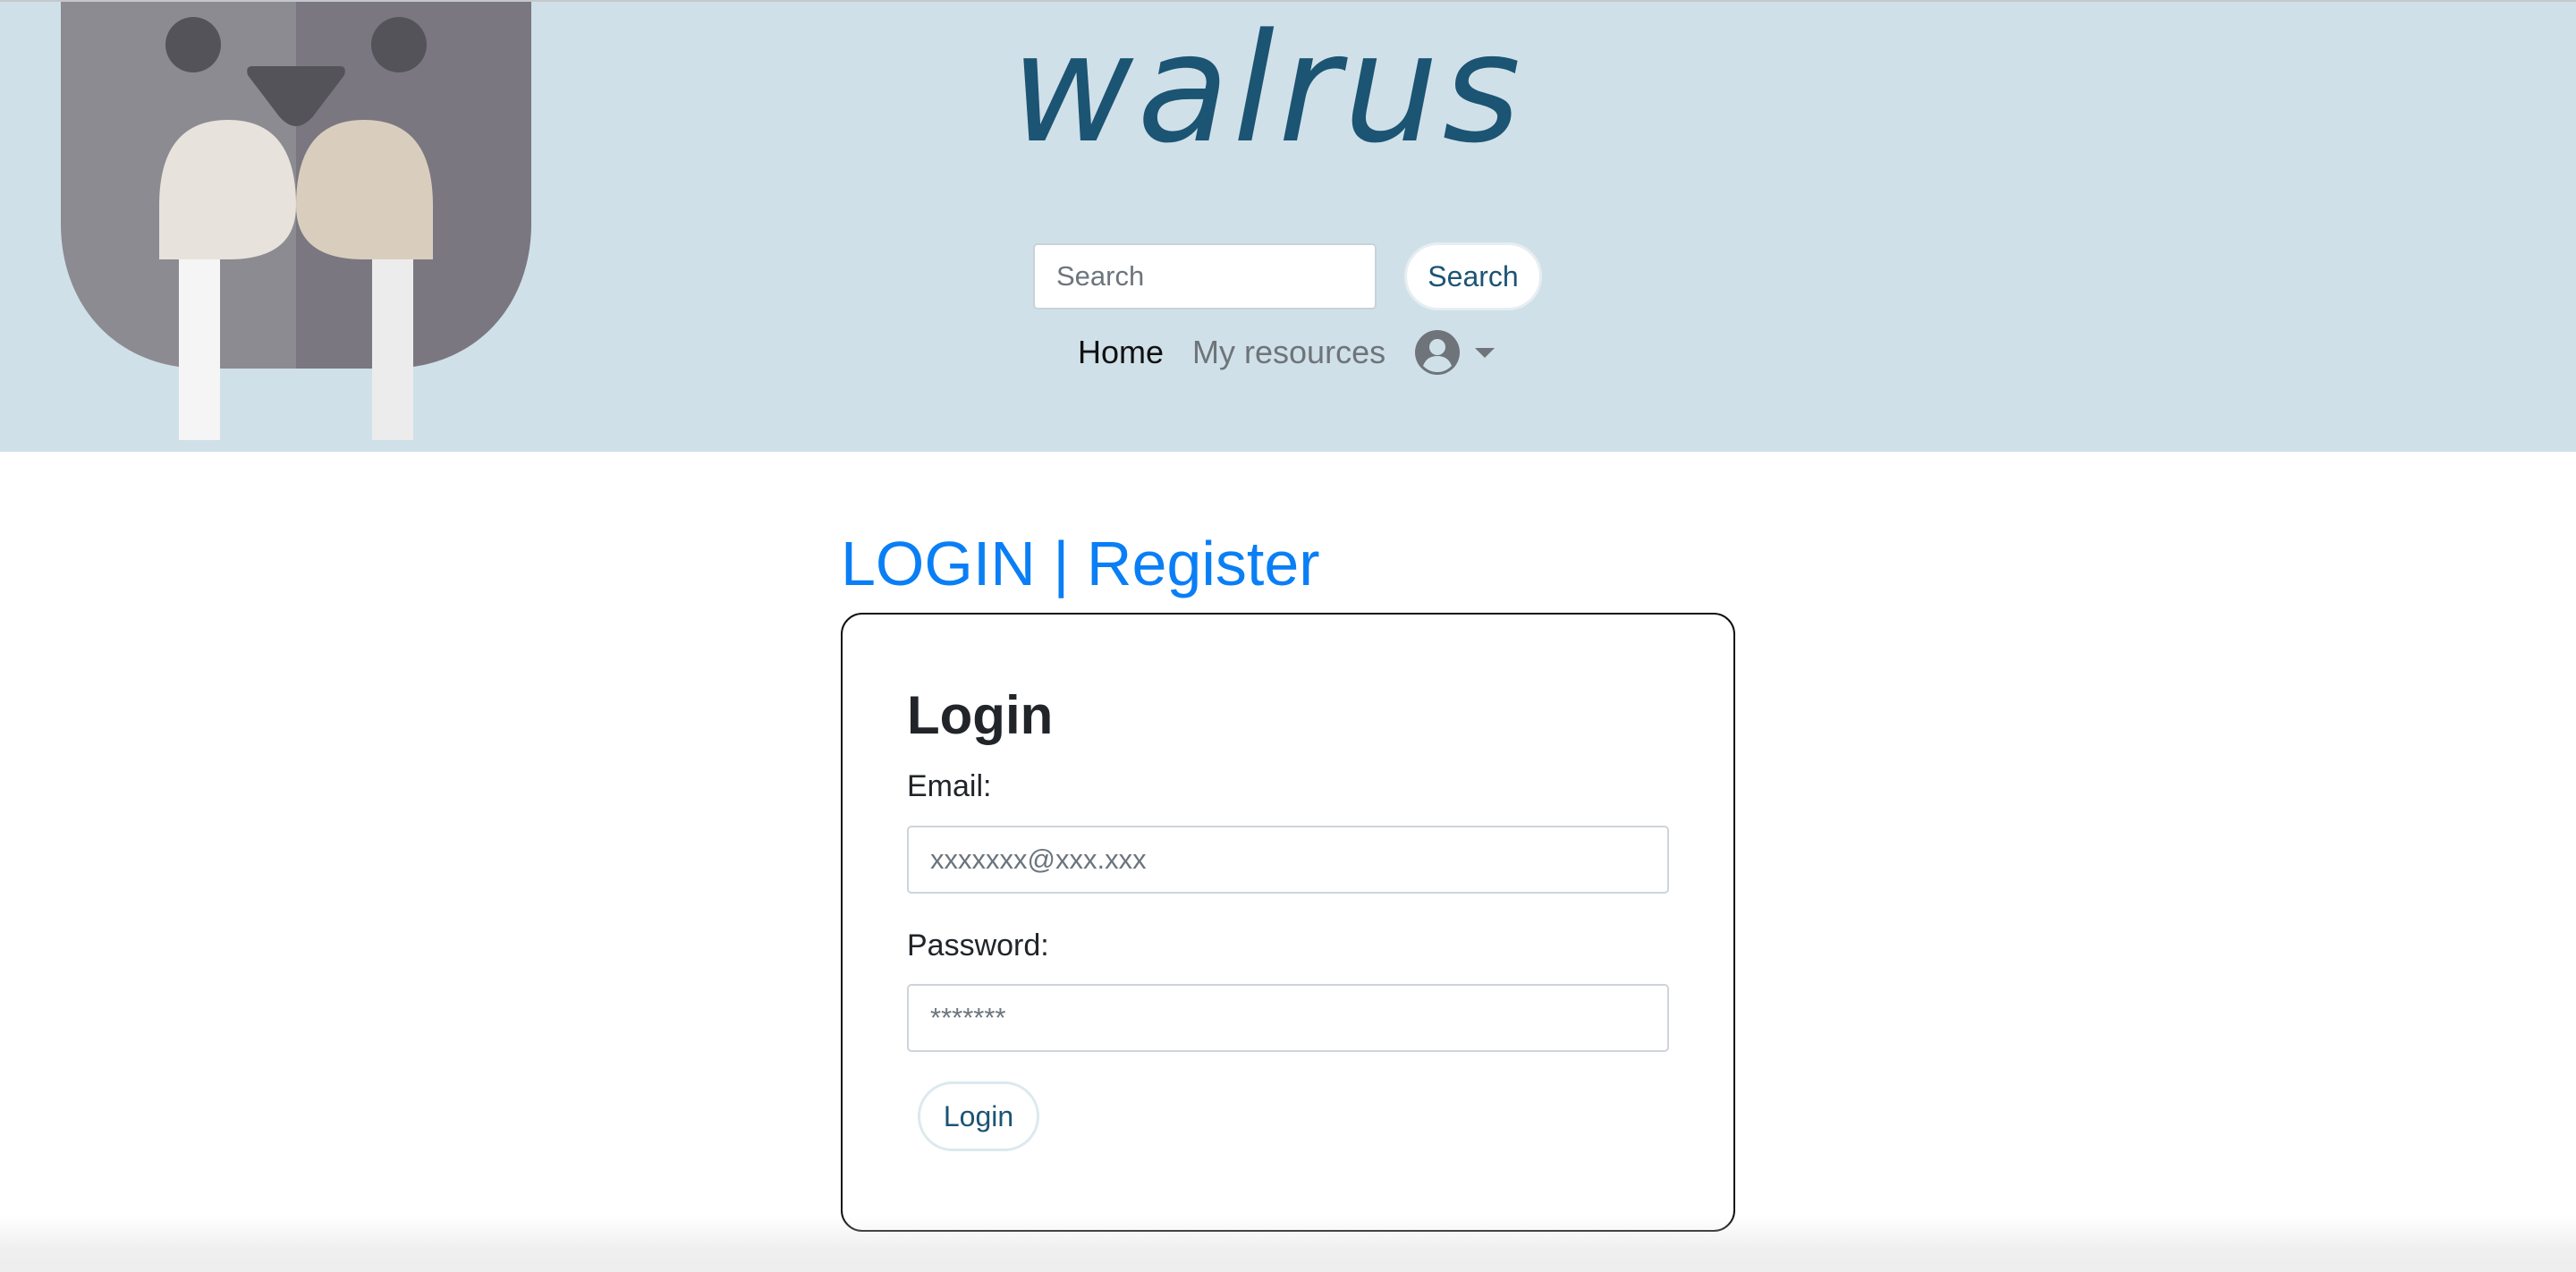 The height and width of the screenshot is (1272, 2576). What do you see at coordinates (1205, 276) in the screenshot?
I see `search-input` at bounding box center [1205, 276].